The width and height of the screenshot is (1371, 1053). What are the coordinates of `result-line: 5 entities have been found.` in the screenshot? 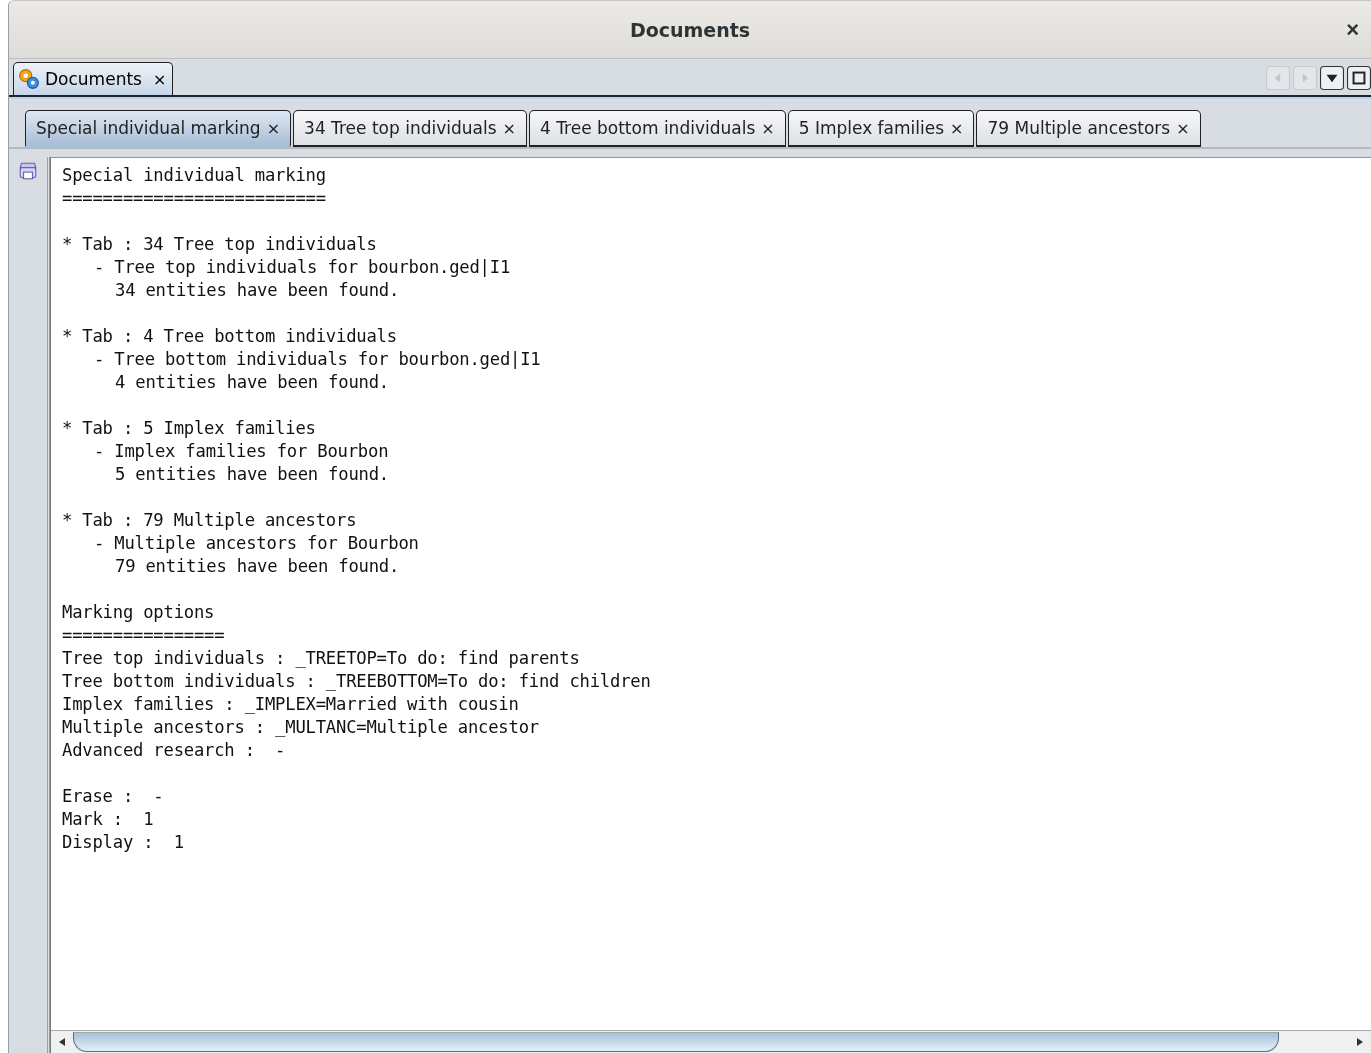 It's located at (251, 474).